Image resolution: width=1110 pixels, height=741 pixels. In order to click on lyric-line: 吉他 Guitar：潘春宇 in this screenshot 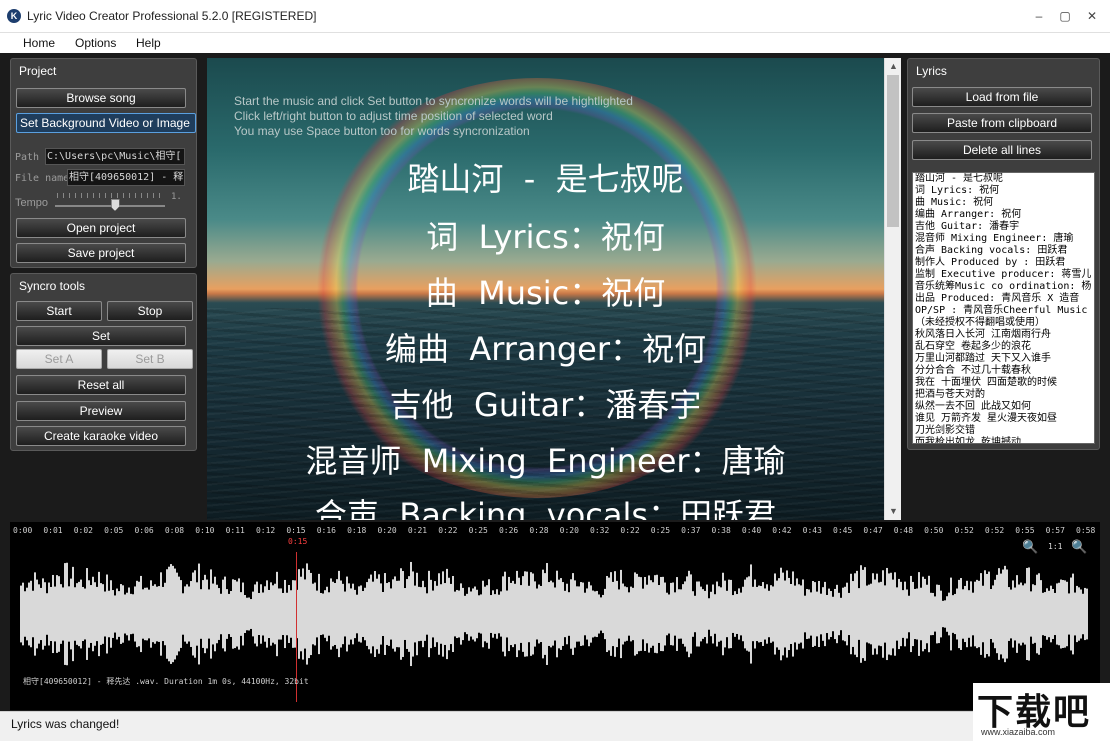, I will do `click(545, 403)`.